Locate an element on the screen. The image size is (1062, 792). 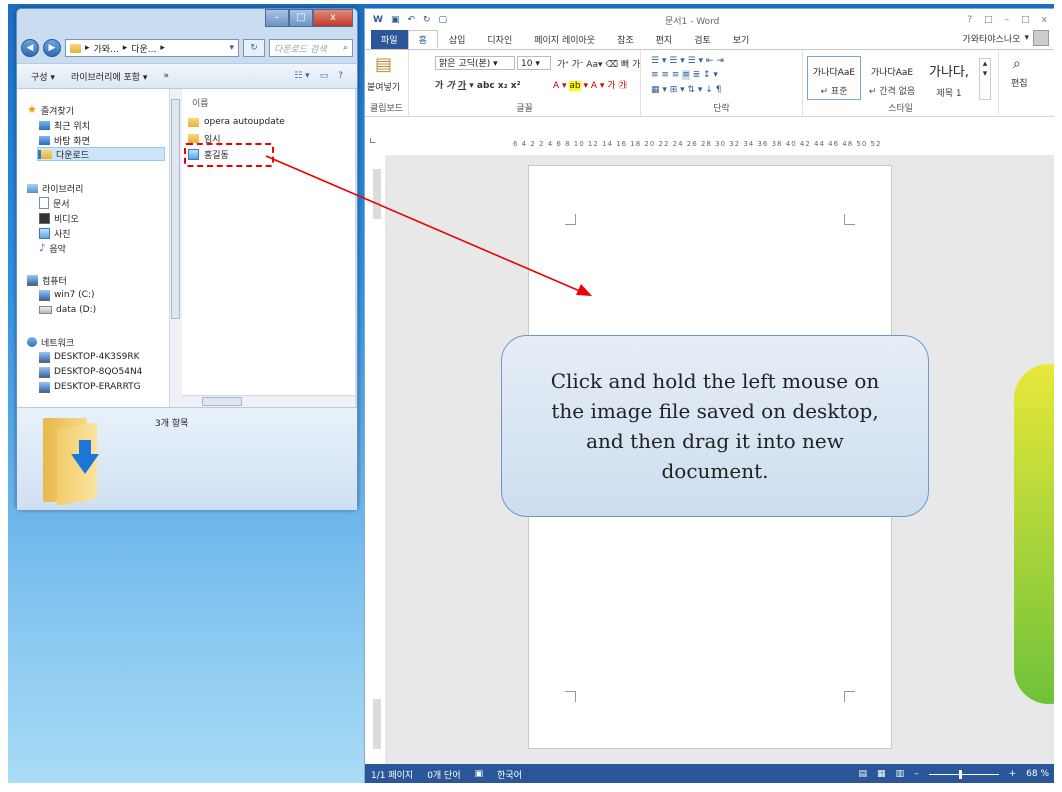
nav-music: ♪ 음악 is located at coordinates (52, 248).